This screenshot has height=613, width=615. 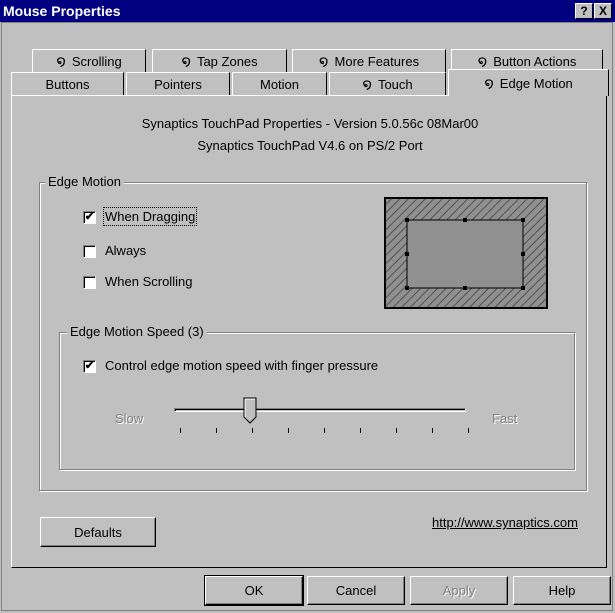 I want to click on apply-button-label: Apply, so click(x=459, y=590).